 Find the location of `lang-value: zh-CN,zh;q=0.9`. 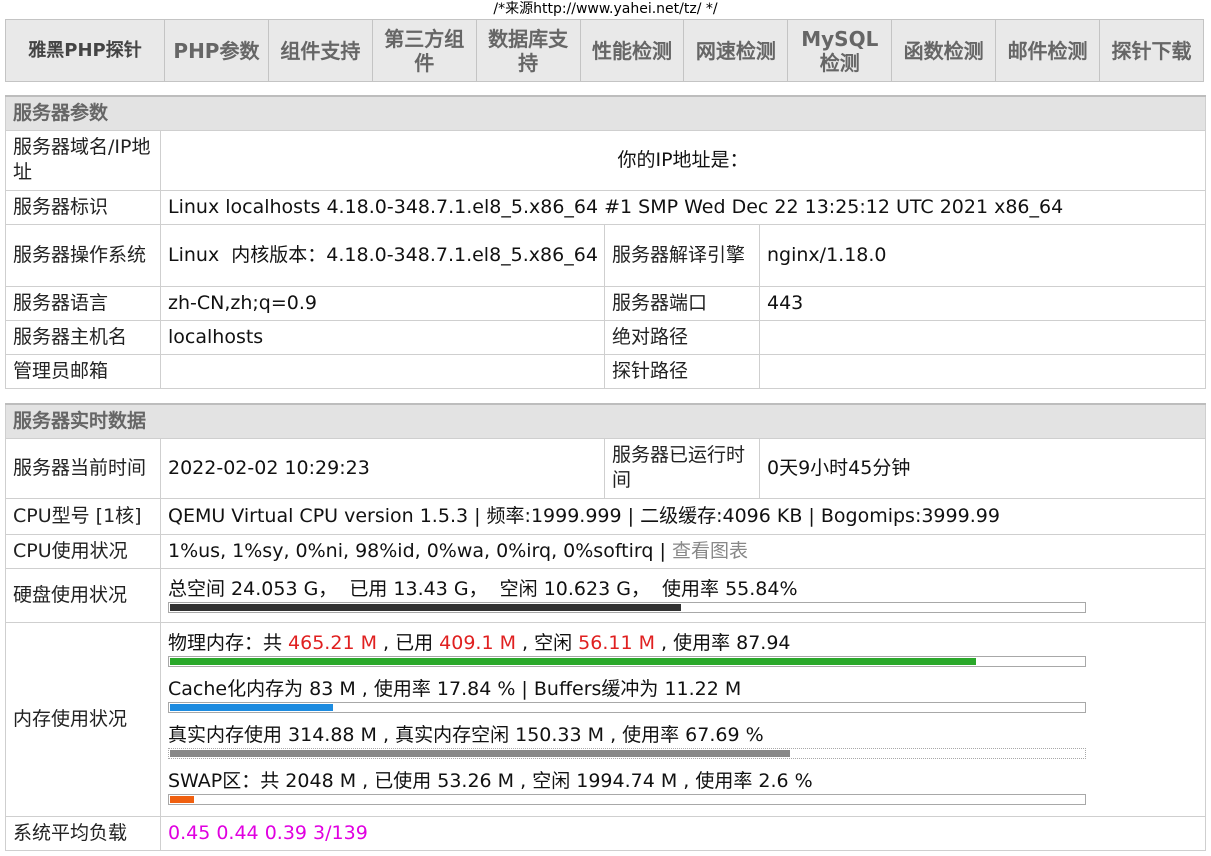

lang-value: zh-CN,zh;q=0.9 is located at coordinates (382, 303).